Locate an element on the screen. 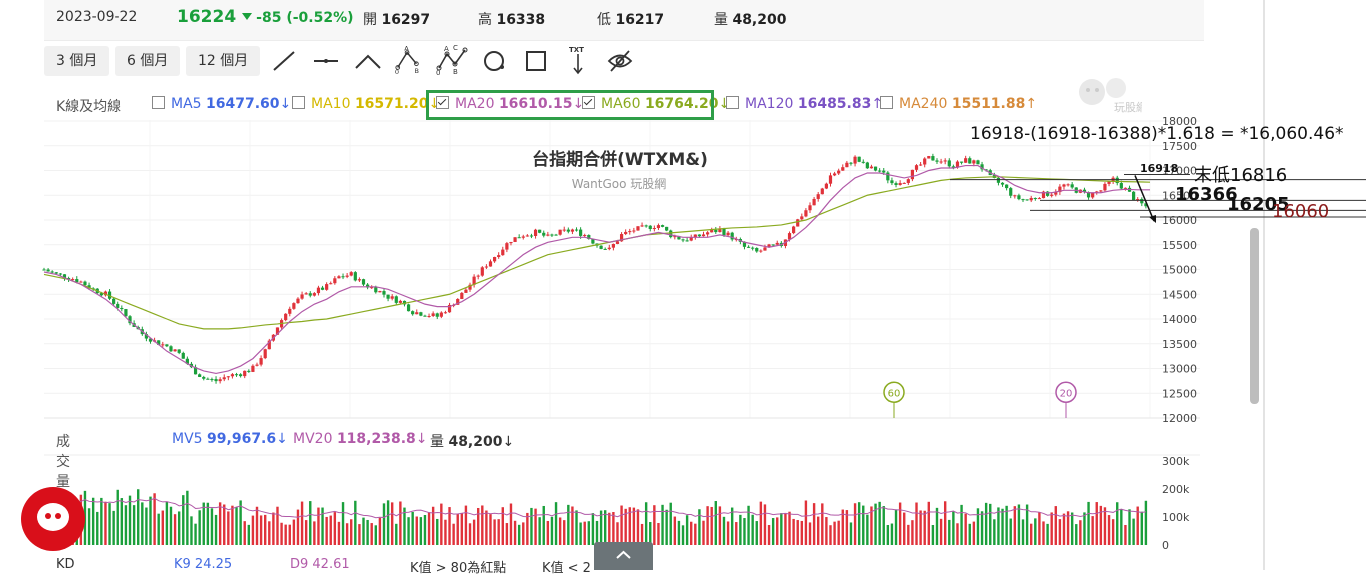  price-tick-label: 12500 is located at coordinates (1179, 393).